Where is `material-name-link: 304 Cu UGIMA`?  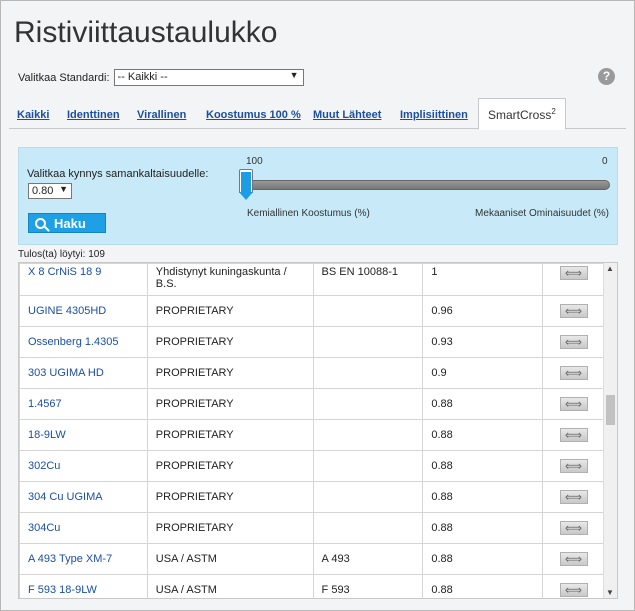 material-name-link: 304 Cu UGIMA is located at coordinates (65, 497).